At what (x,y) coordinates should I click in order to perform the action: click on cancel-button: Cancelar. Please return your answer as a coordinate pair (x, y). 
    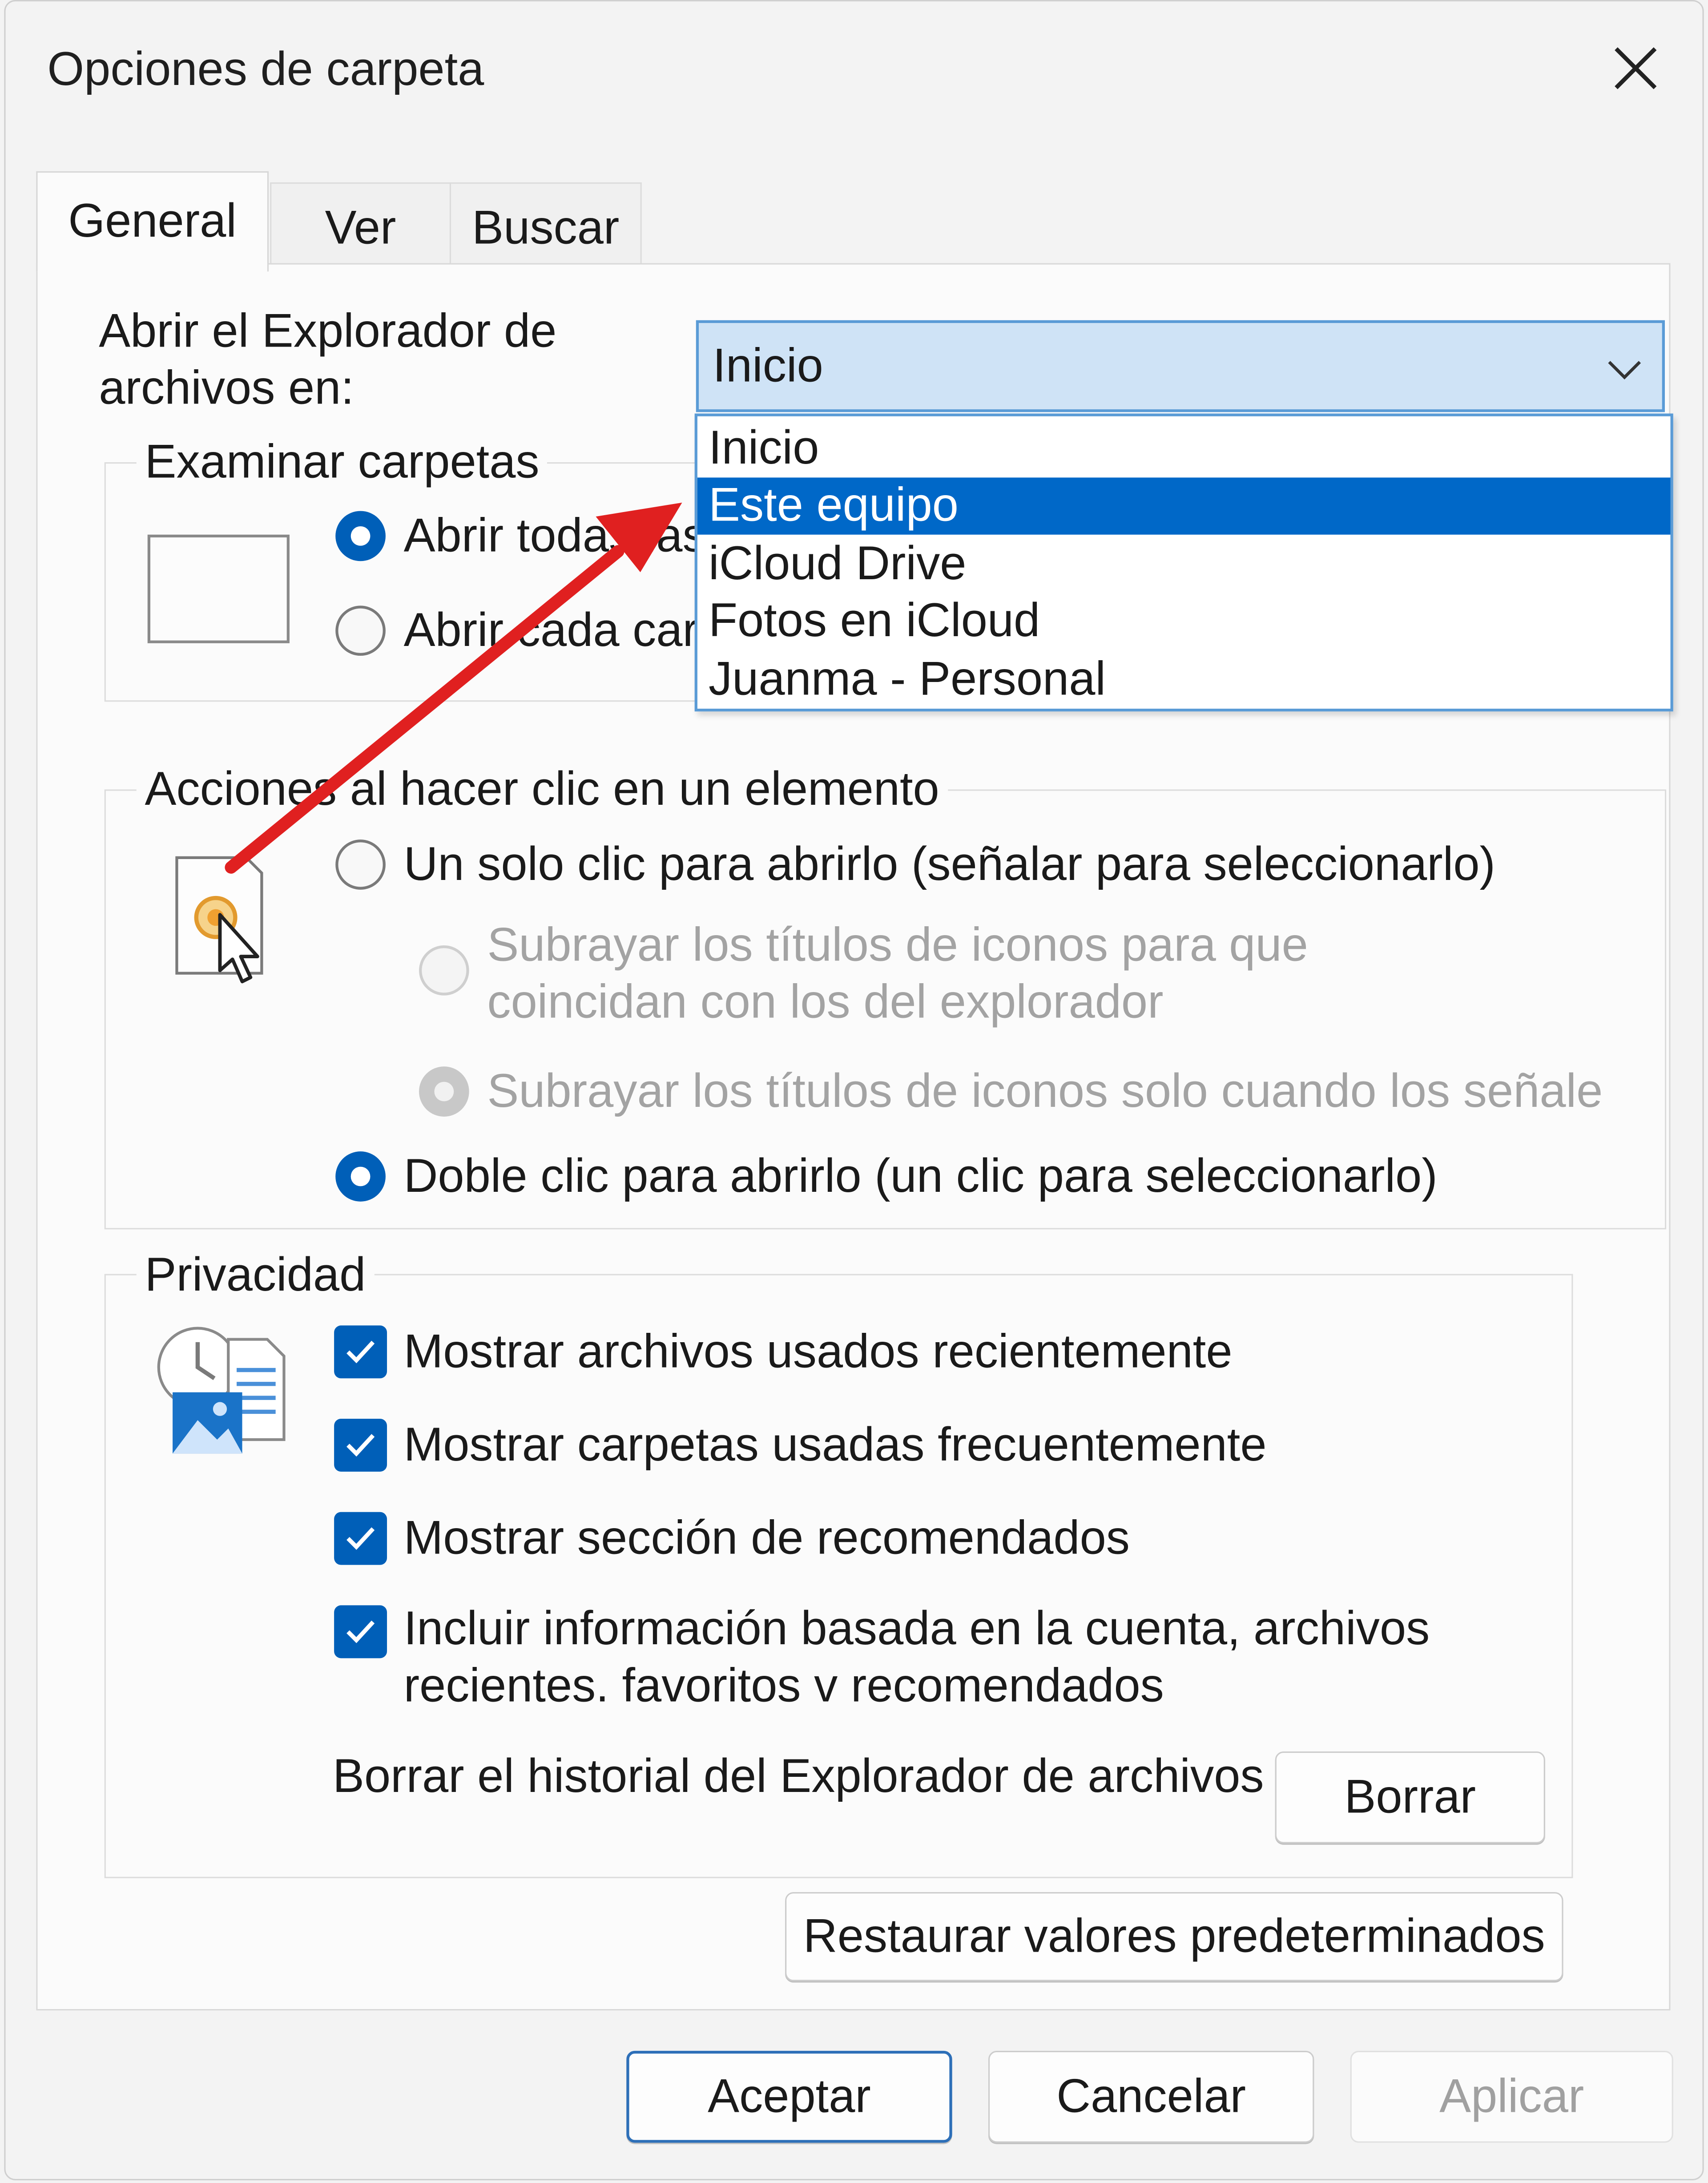
    Looking at the image, I should click on (1151, 2096).